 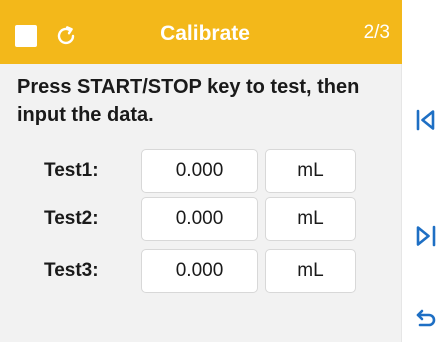 What do you see at coordinates (426, 318) in the screenshot?
I see `back-icon` at bounding box center [426, 318].